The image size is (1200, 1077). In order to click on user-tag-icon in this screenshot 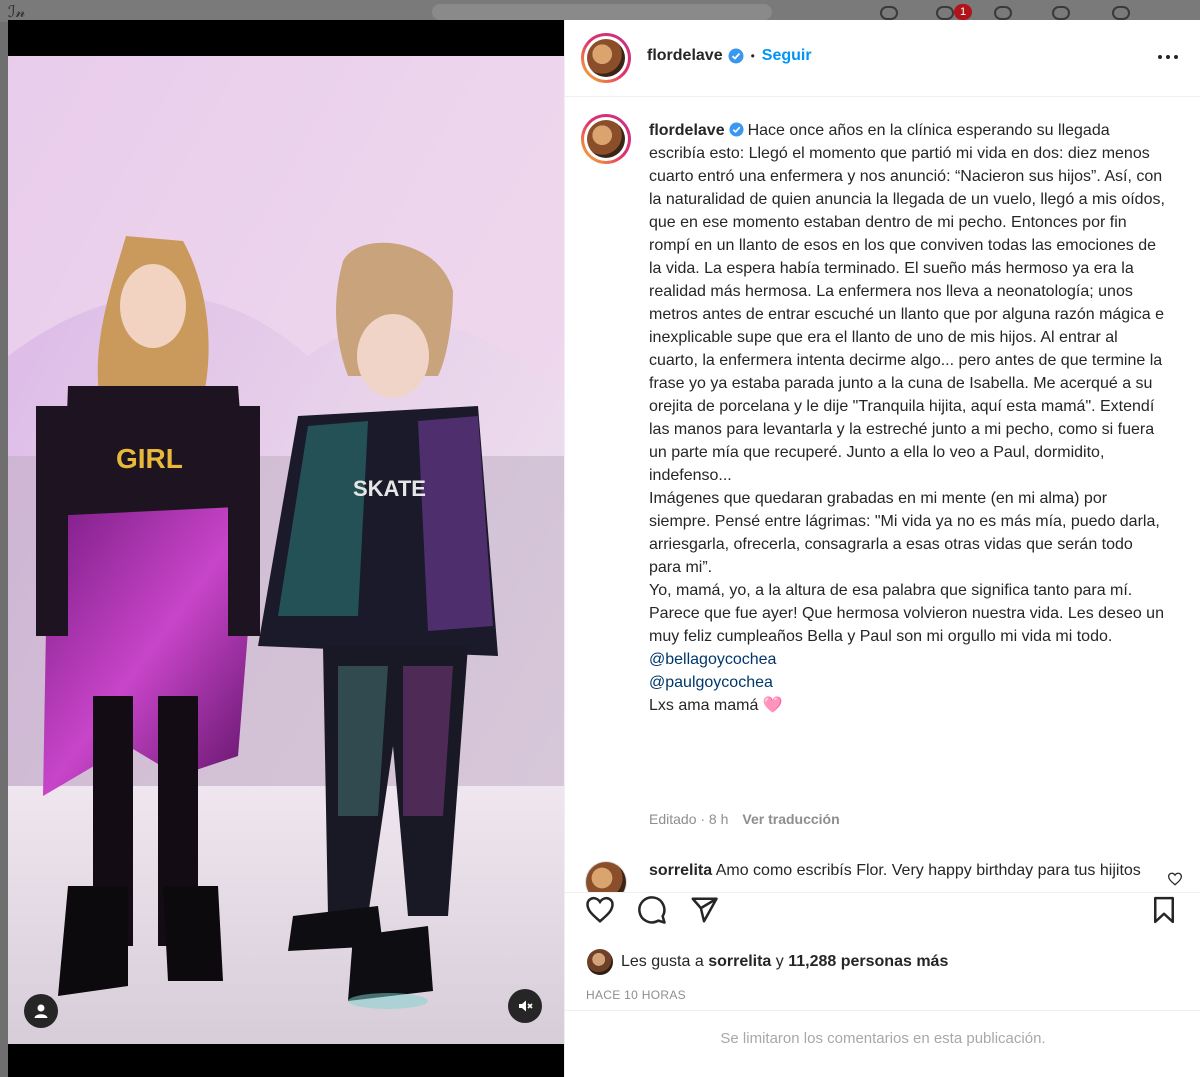, I will do `click(41, 1011)`.